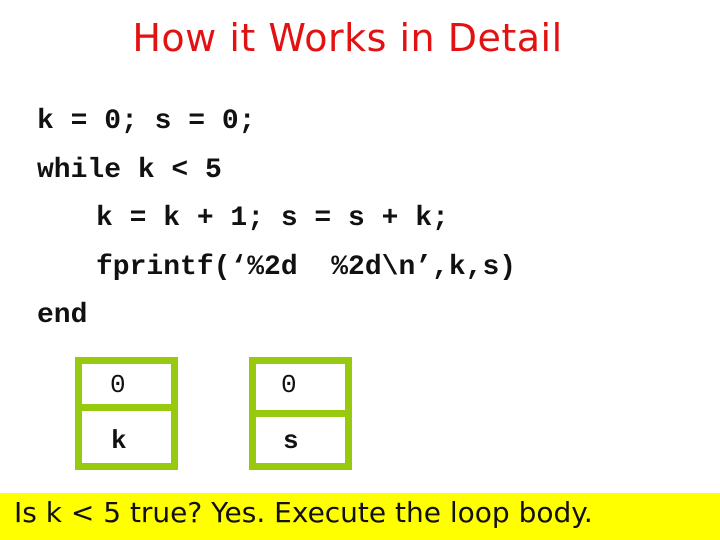 This screenshot has width=720, height=540. What do you see at coordinates (306, 267) in the screenshot?
I see `code-line-fprintf: fprintf(‘%2d %2d\n’,k,s)` at bounding box center [306, 267].